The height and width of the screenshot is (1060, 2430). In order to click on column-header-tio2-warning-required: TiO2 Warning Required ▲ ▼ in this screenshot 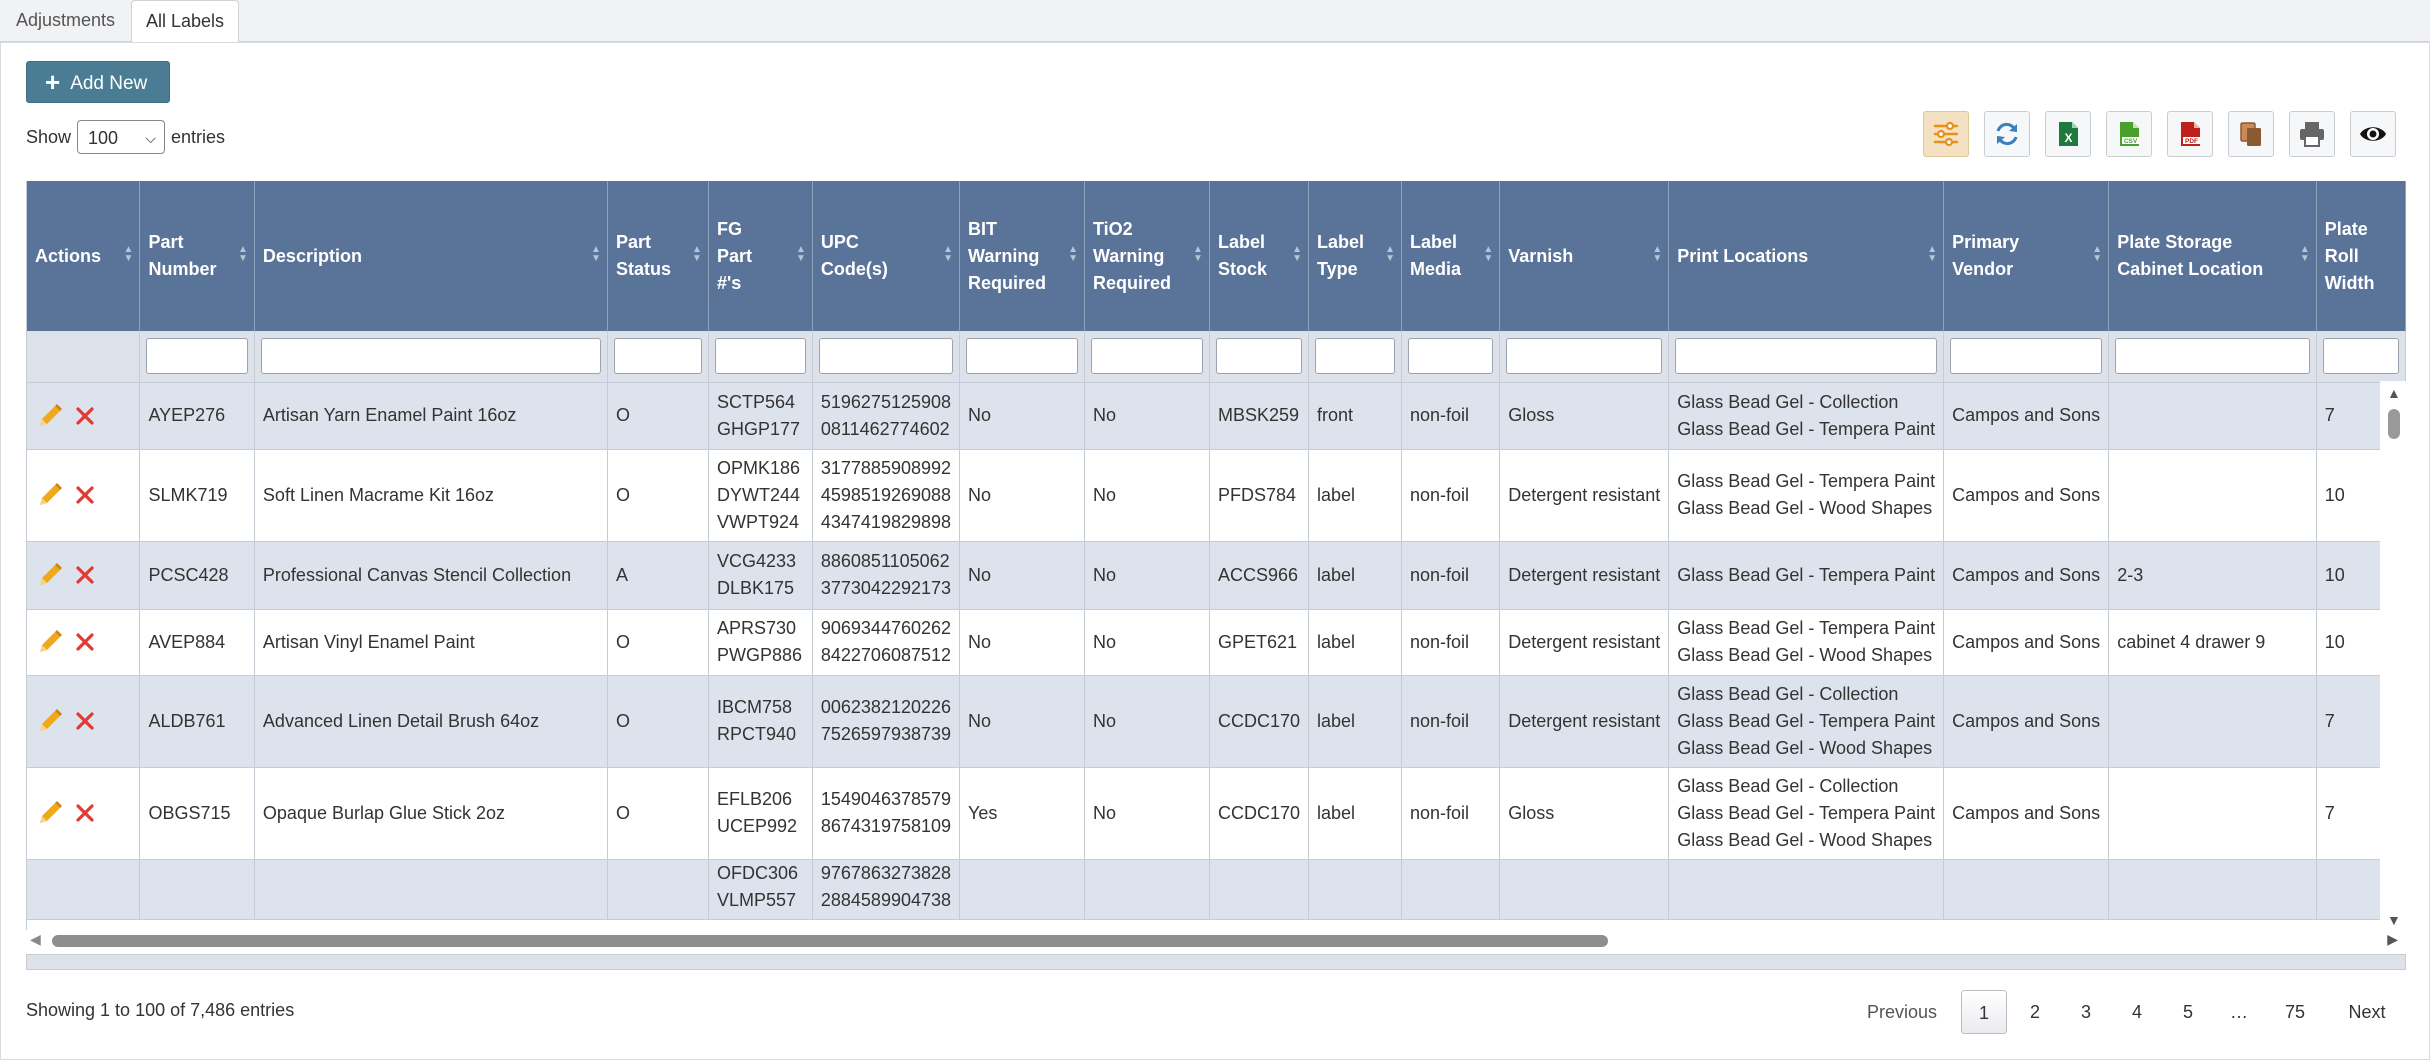, I will do `click(1147, 256)`.